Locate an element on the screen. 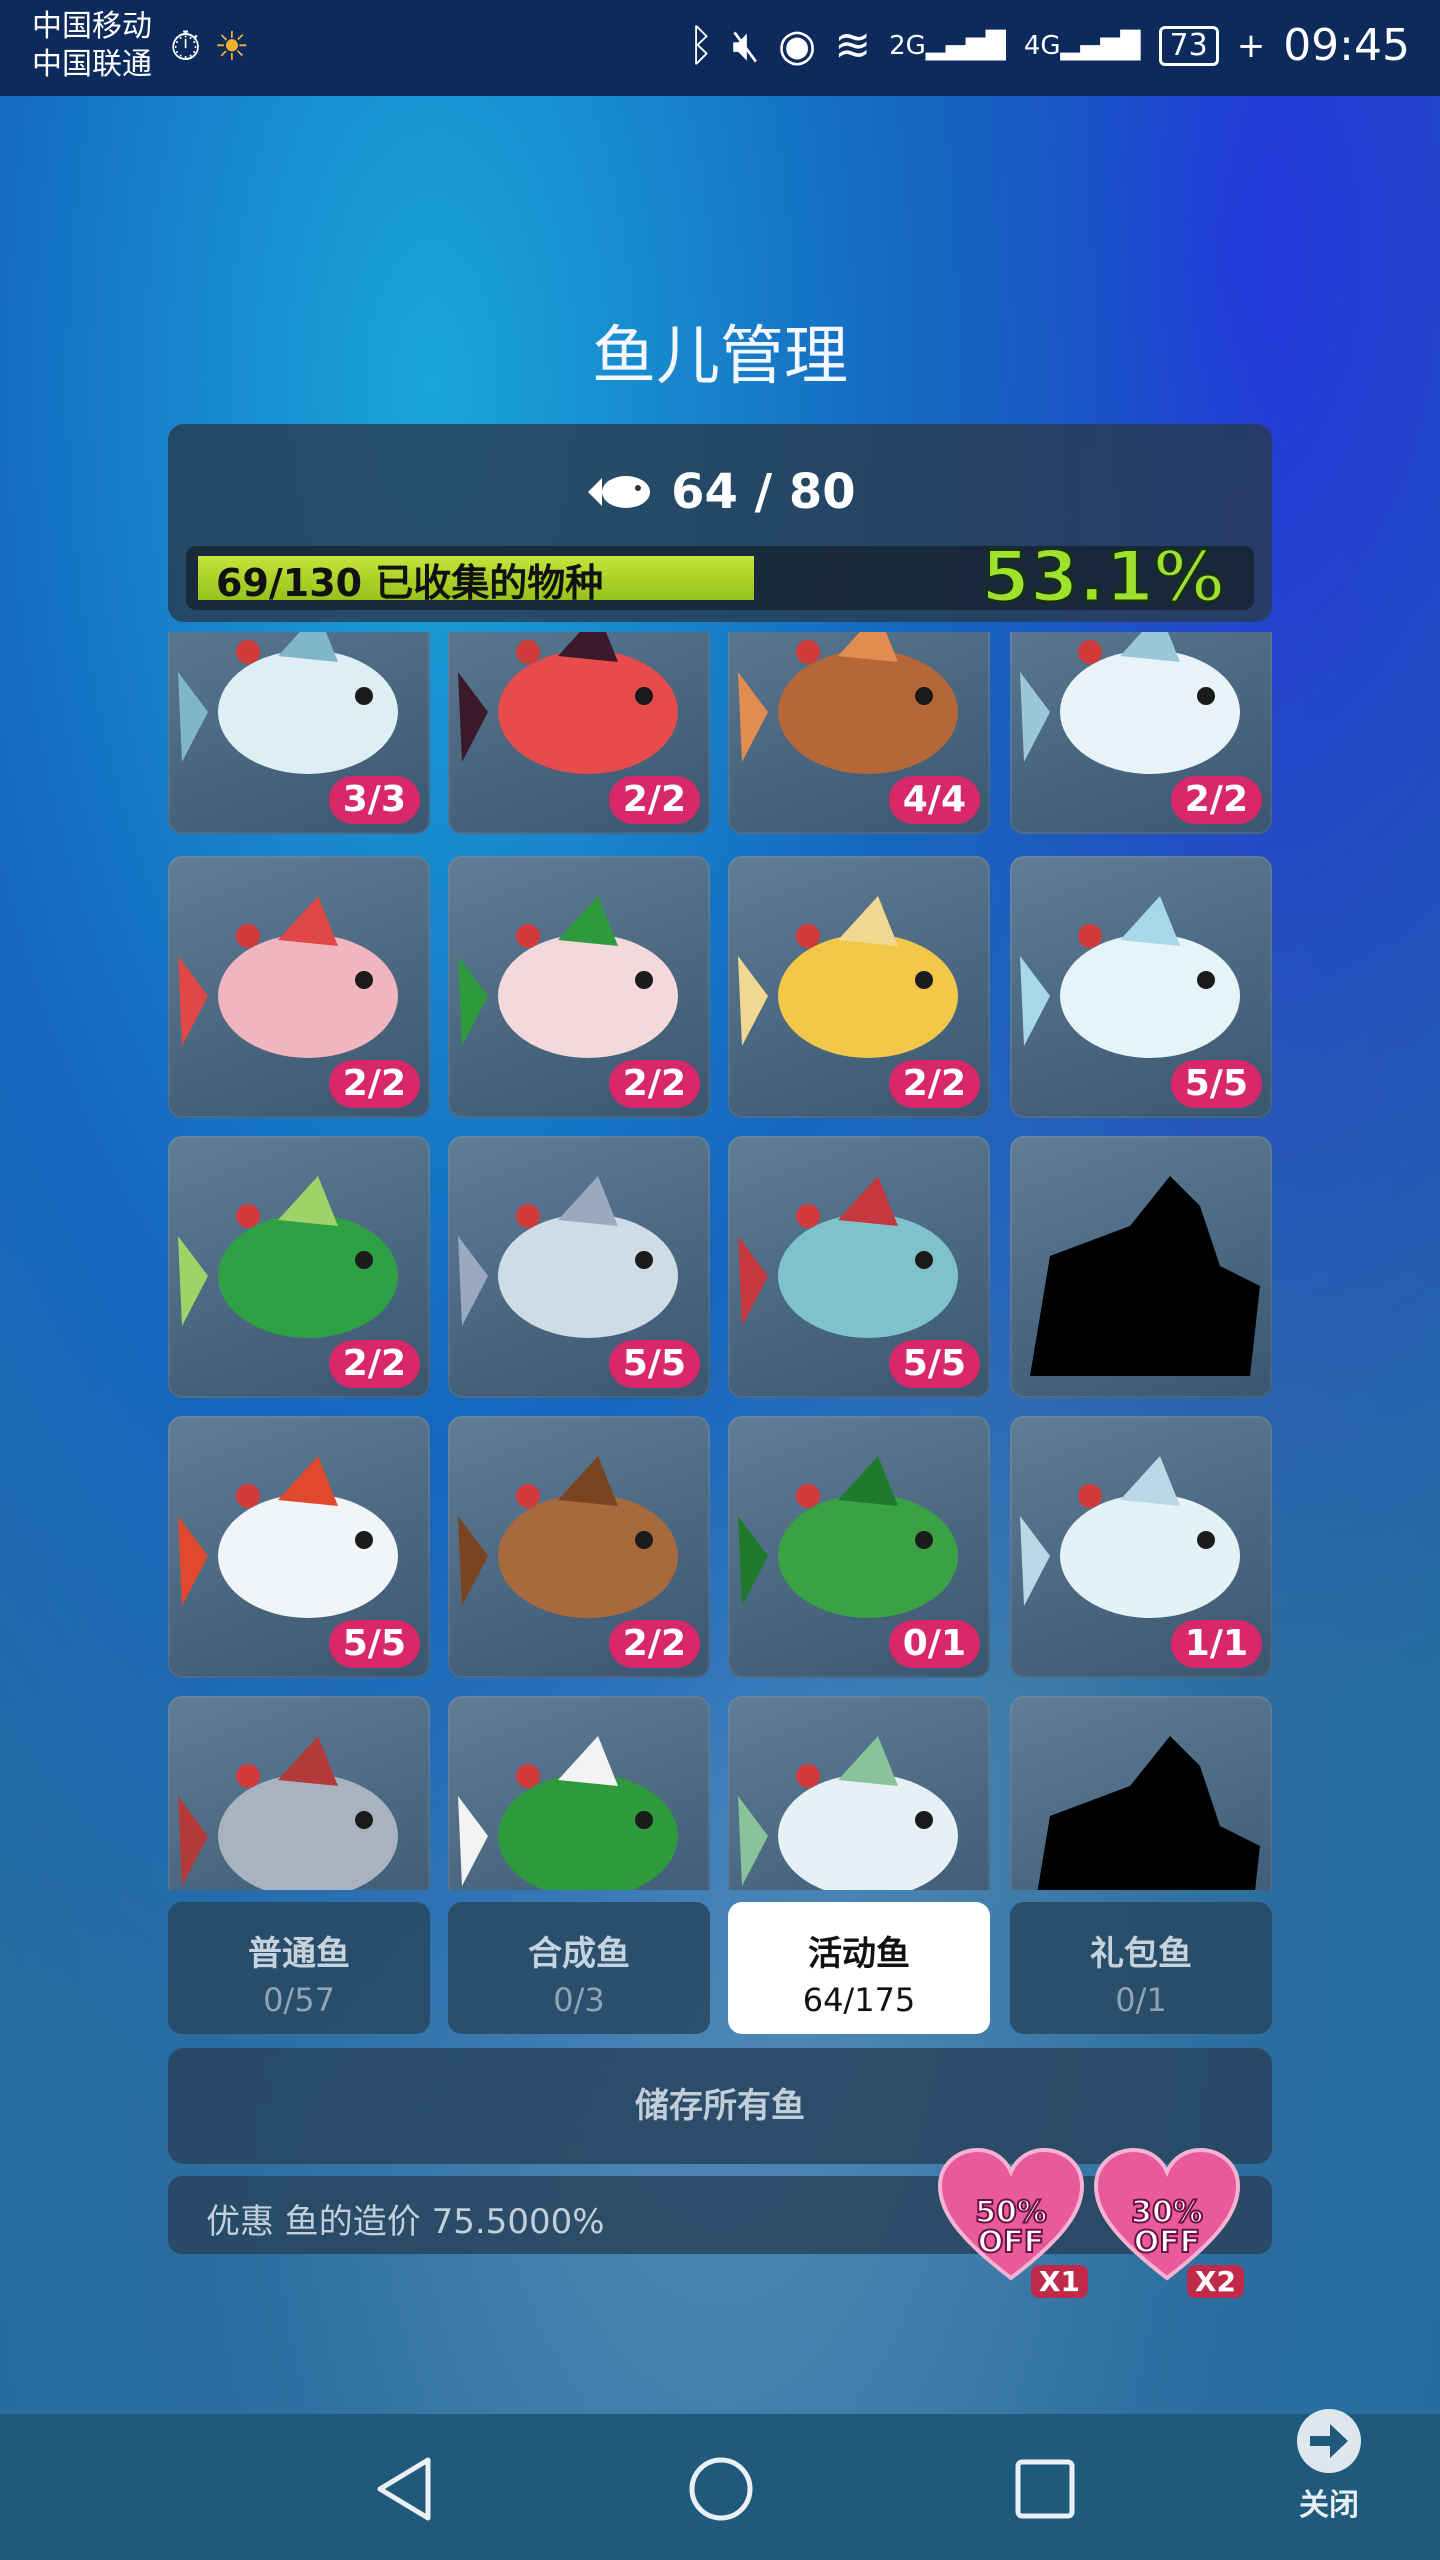 The width and height of the screenshot is (1440, 2560). species-progress-label: 69/130 已收集的物种 is located at coordinates (410, 583).